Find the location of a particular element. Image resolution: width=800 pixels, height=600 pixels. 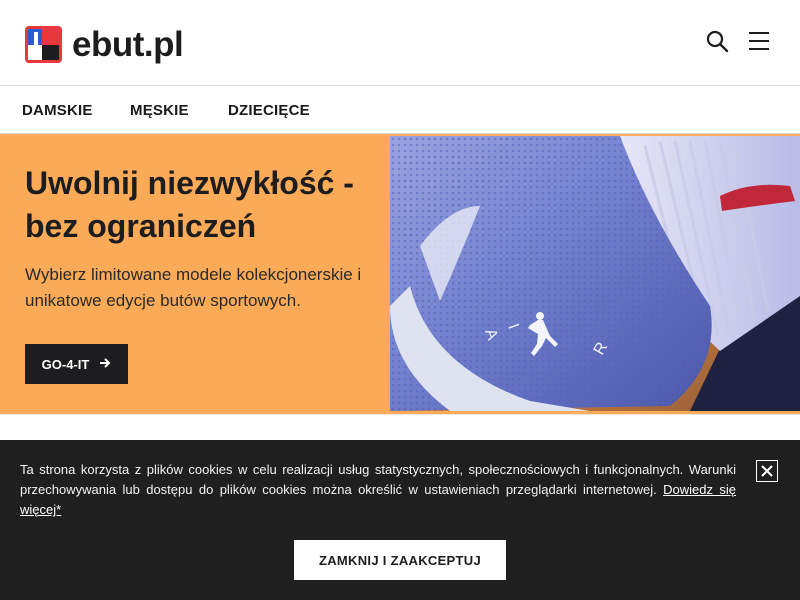

logo: ebut.pl is located at coordinates (104, 44).